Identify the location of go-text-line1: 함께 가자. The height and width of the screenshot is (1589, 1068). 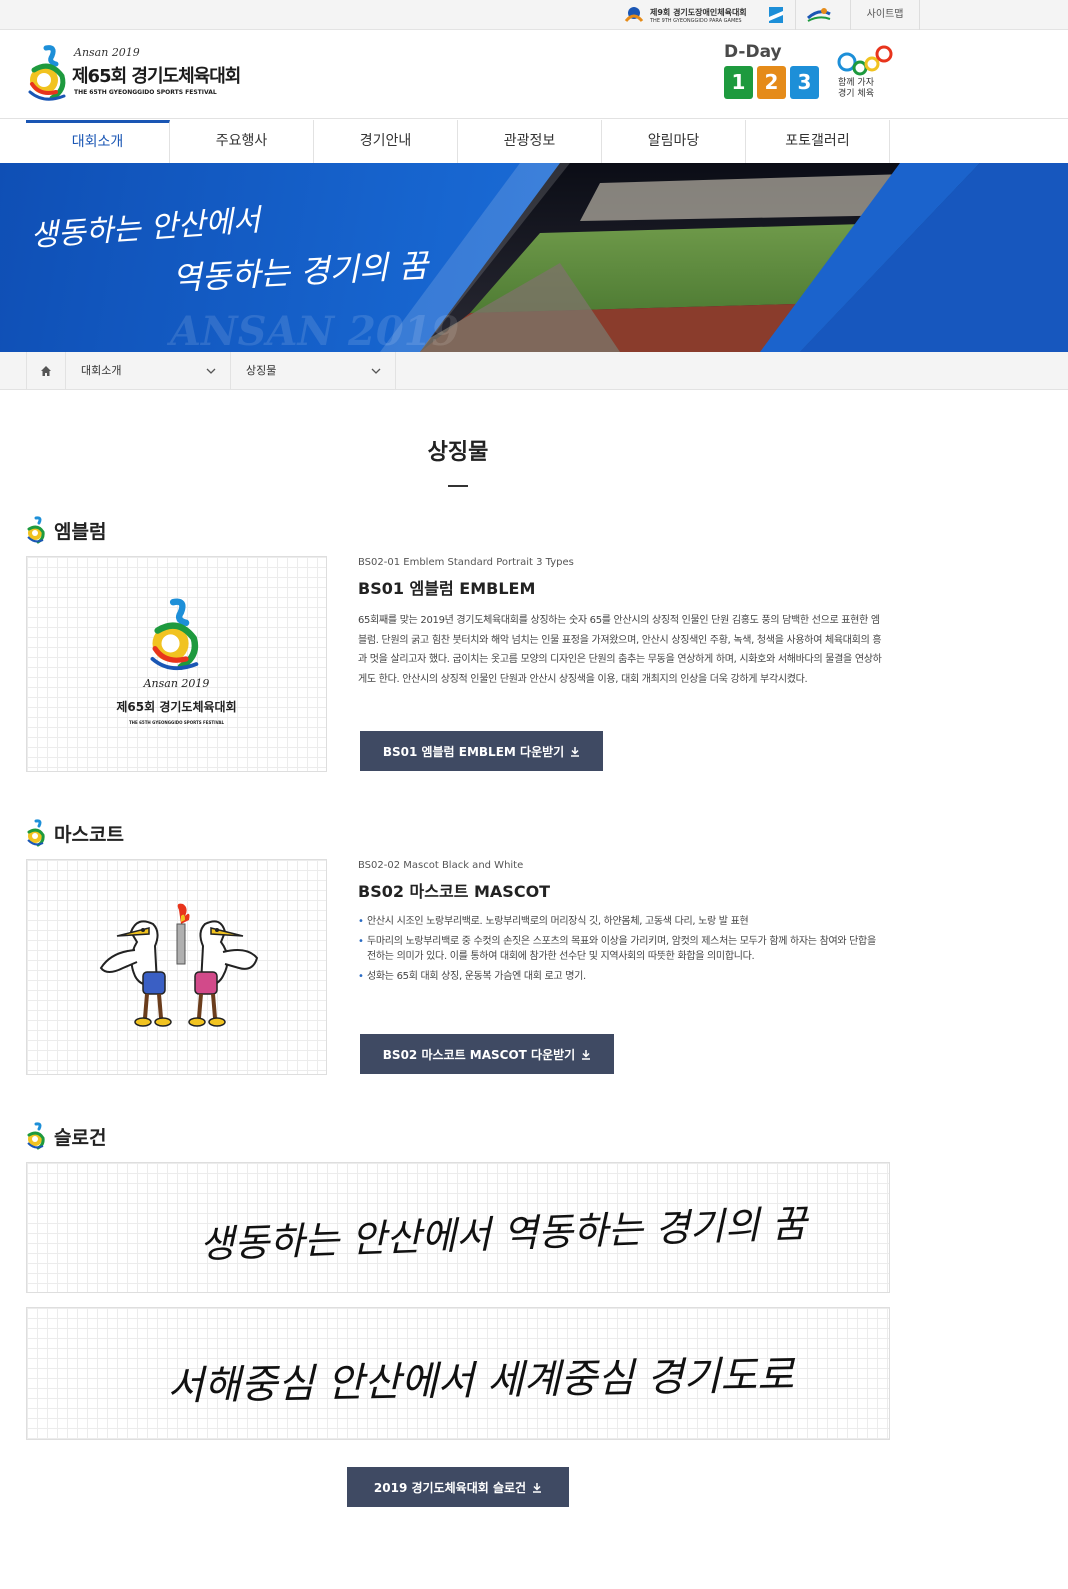
(856, 83).